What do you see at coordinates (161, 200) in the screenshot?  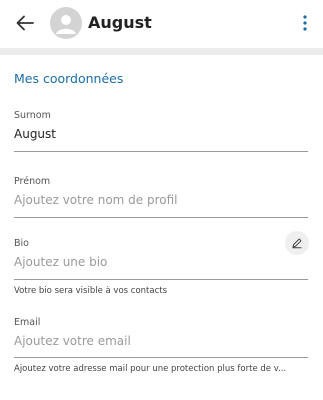 I see `prenom-input: Ajoutez votre nom de profil` at bounding box center [161, 200].